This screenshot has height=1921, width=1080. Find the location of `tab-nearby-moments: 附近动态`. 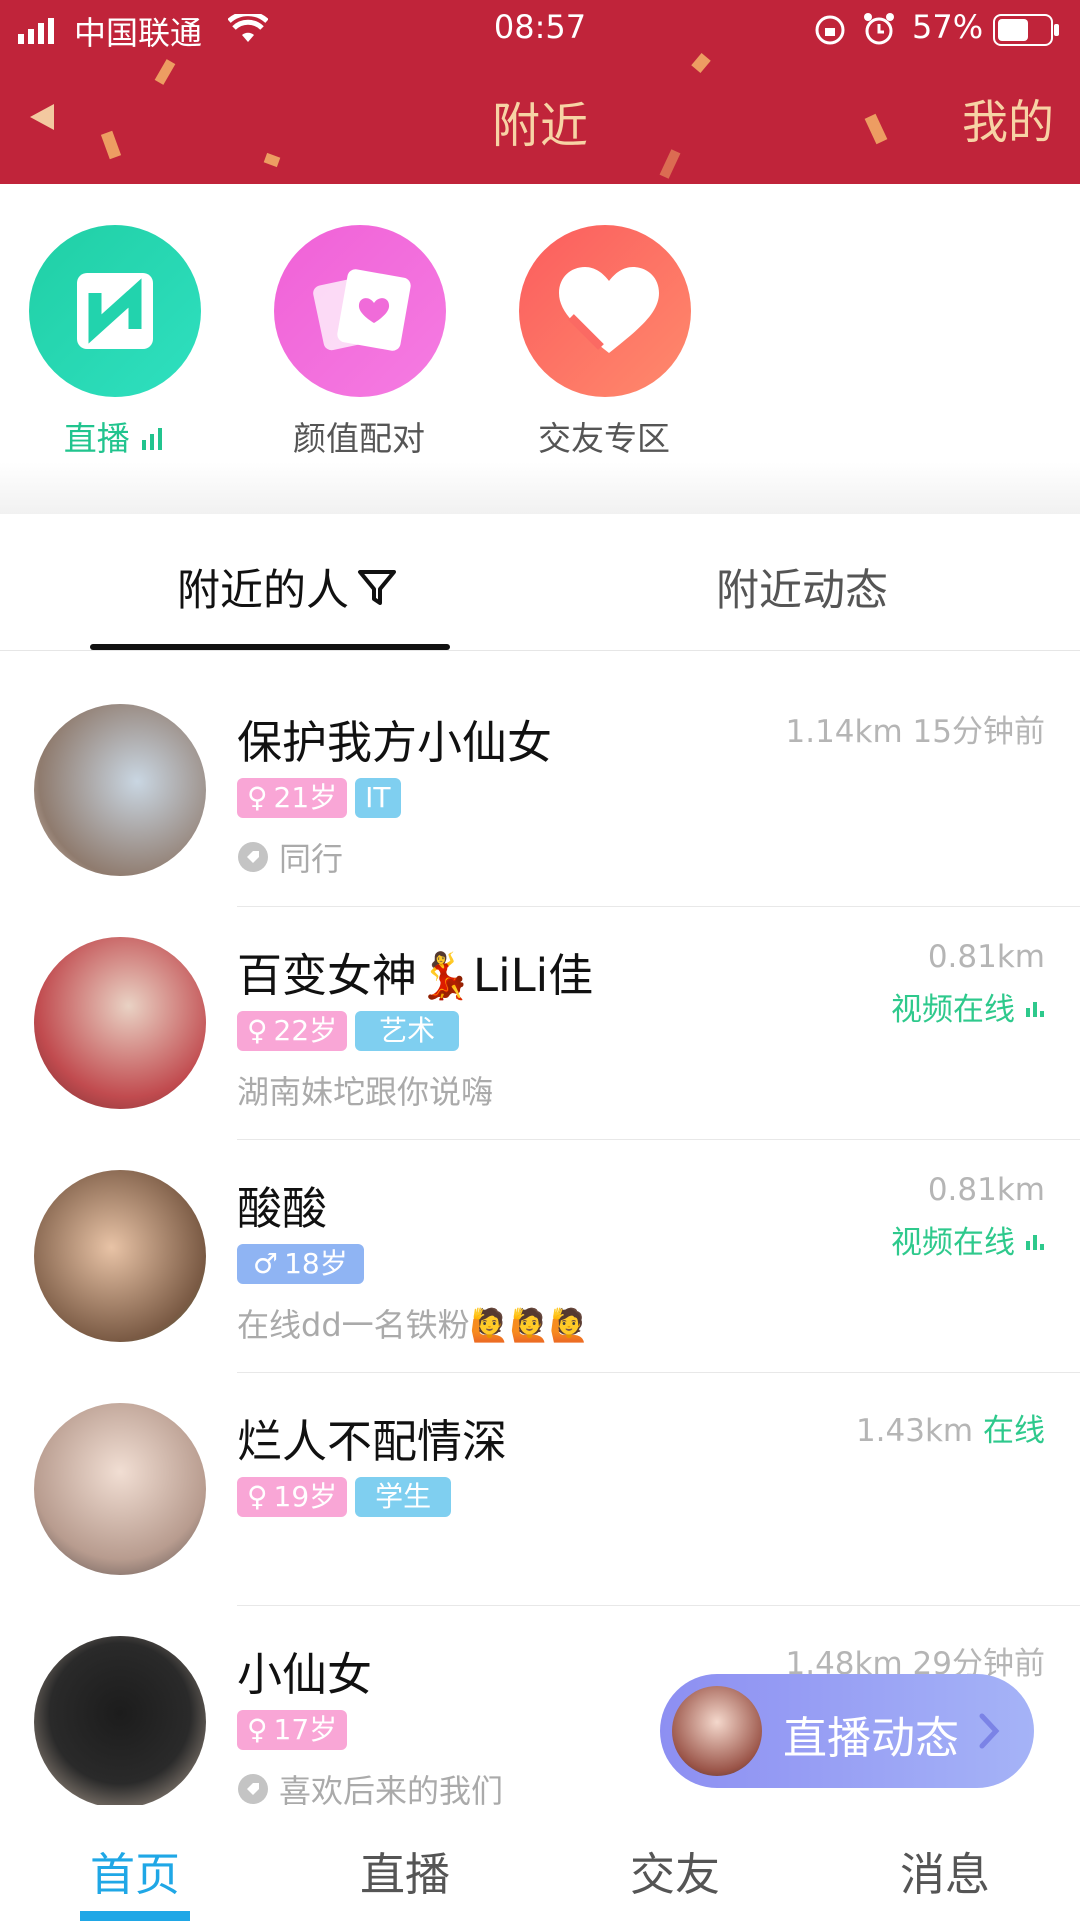

tab-nearby-moments: 附近动态 is located at coordinates (802, 587).